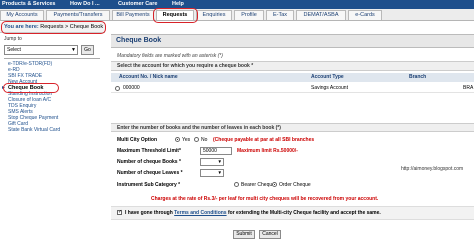 Image resolution: width=474 pixels, height=244 pixels. I want to click on tab-my-accounts: My Accounts, so click(22, 15).